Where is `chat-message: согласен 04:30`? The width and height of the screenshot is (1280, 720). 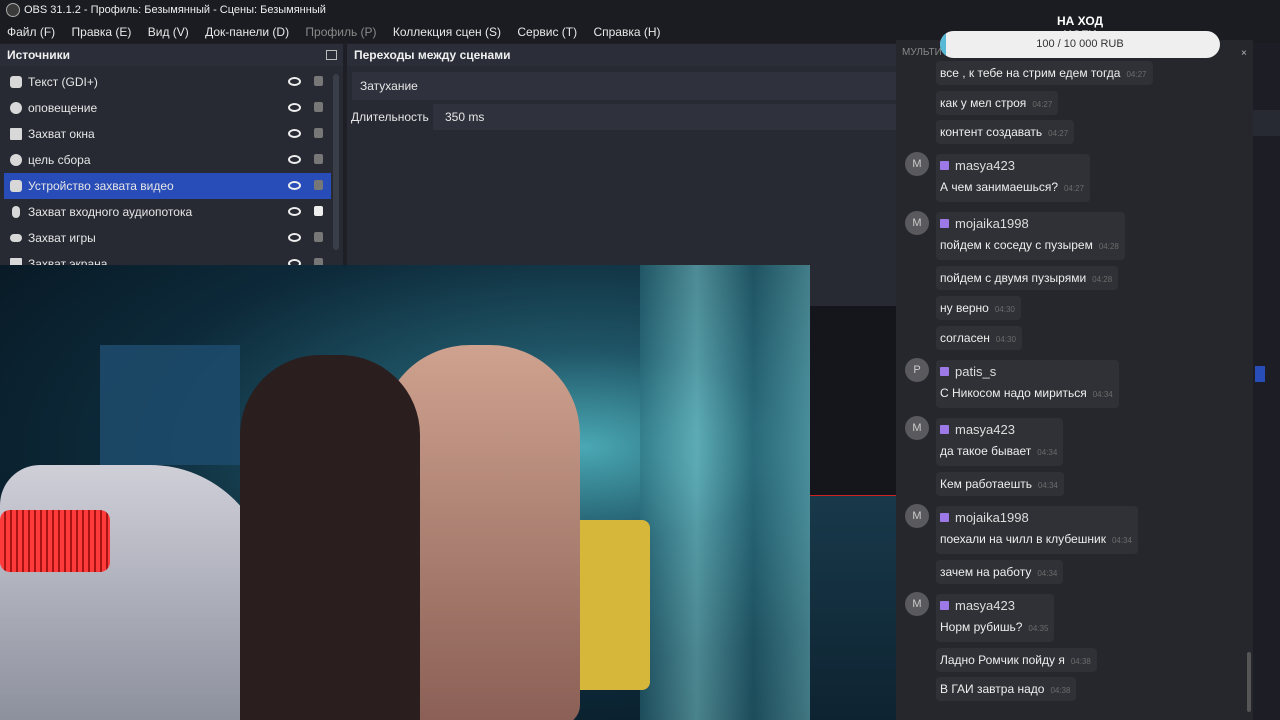 chat-message: согласен 04:30 is located at coordinates (979, 338).